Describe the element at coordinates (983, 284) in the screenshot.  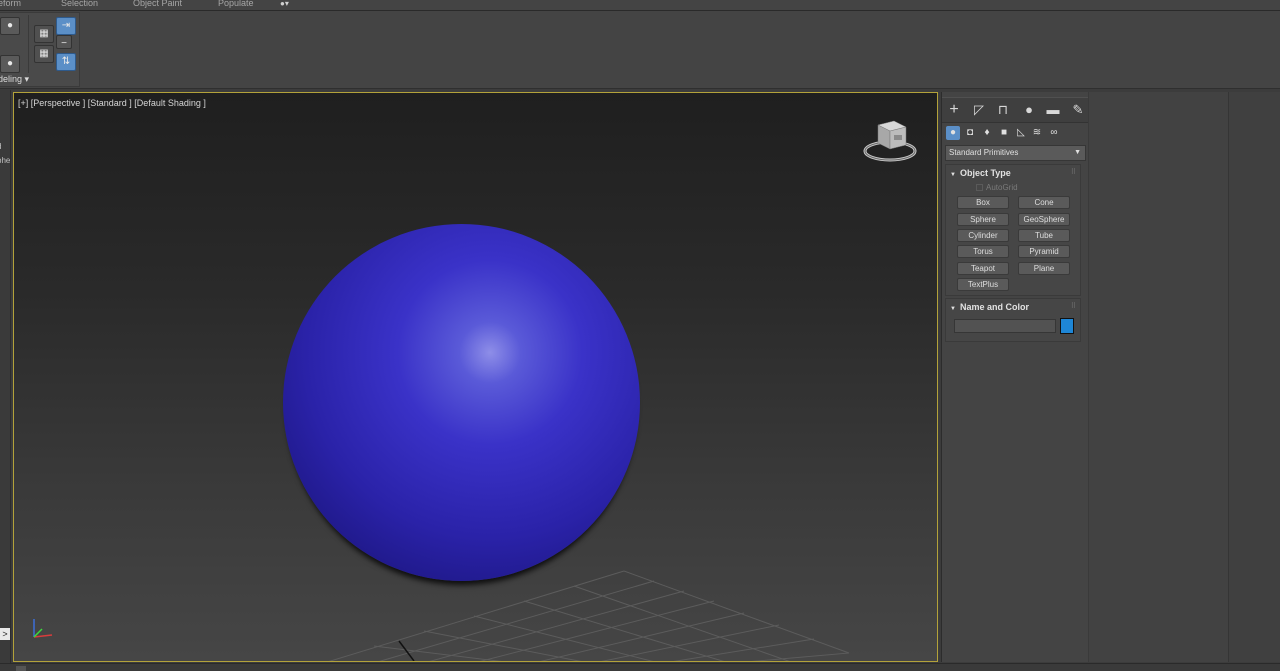
I see `textplus-button: TextPlus` at that location.